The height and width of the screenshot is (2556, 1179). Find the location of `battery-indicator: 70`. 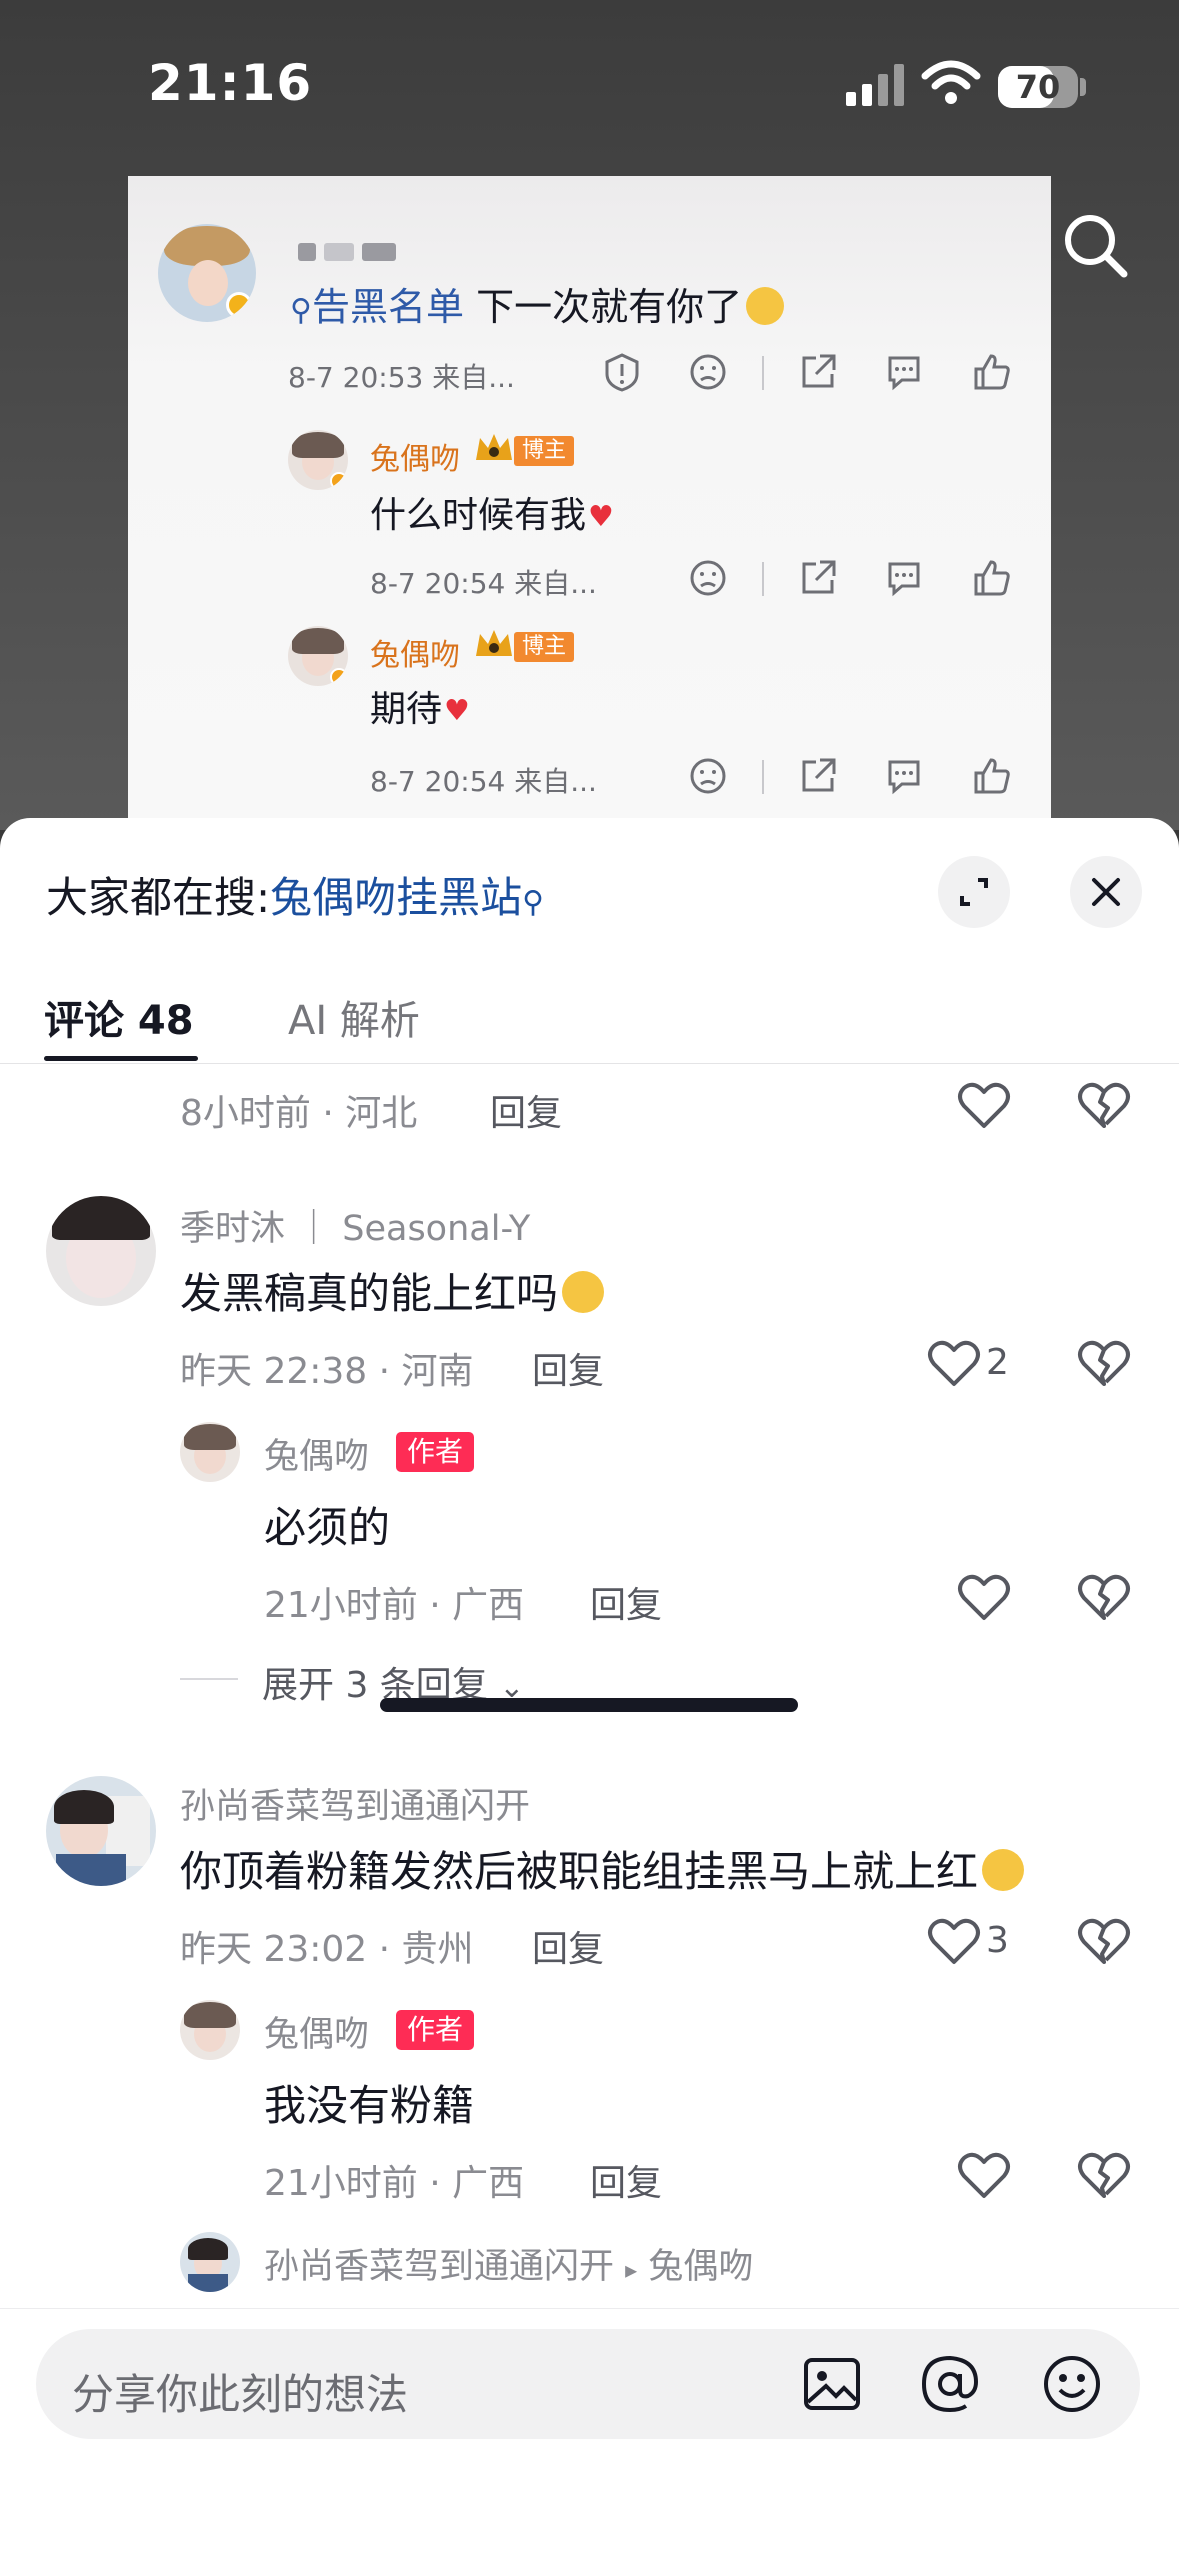

battery-indicator: 70 is located at coordinates (1038, 87).